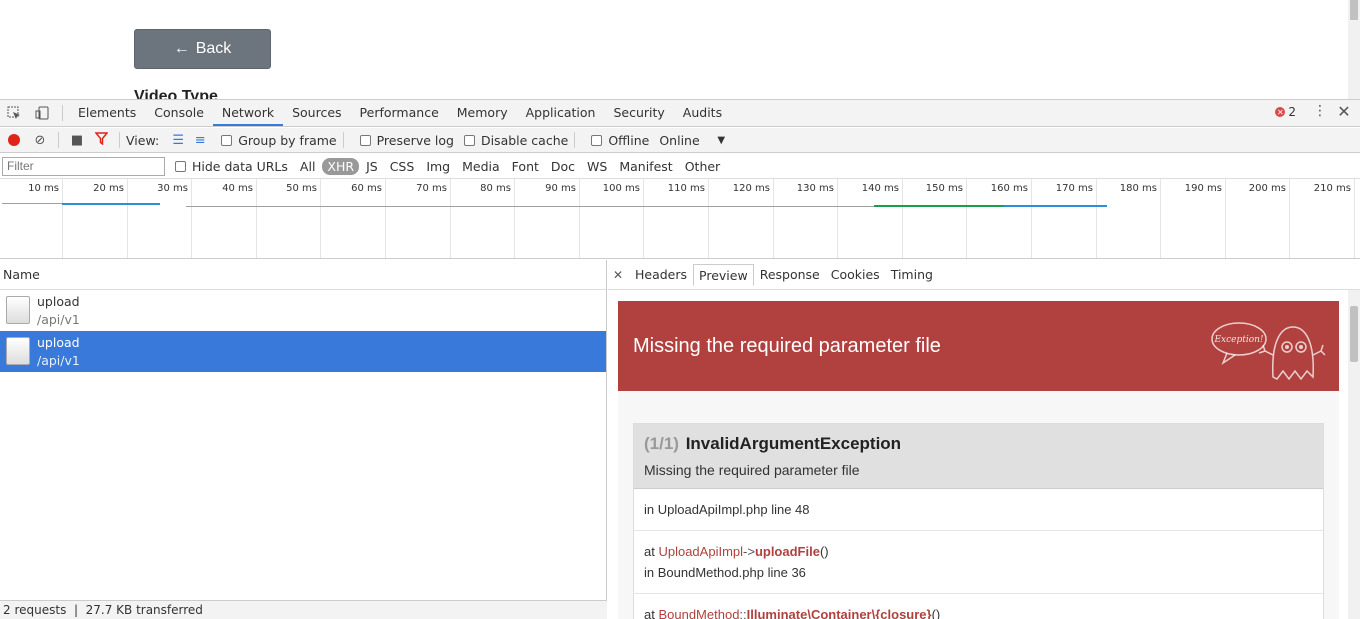 The height and width of the screenshot is (619, 1360). Describe the element at coordinates (597, 140) in the screenshot. I see `offline-checkbox` at that location.